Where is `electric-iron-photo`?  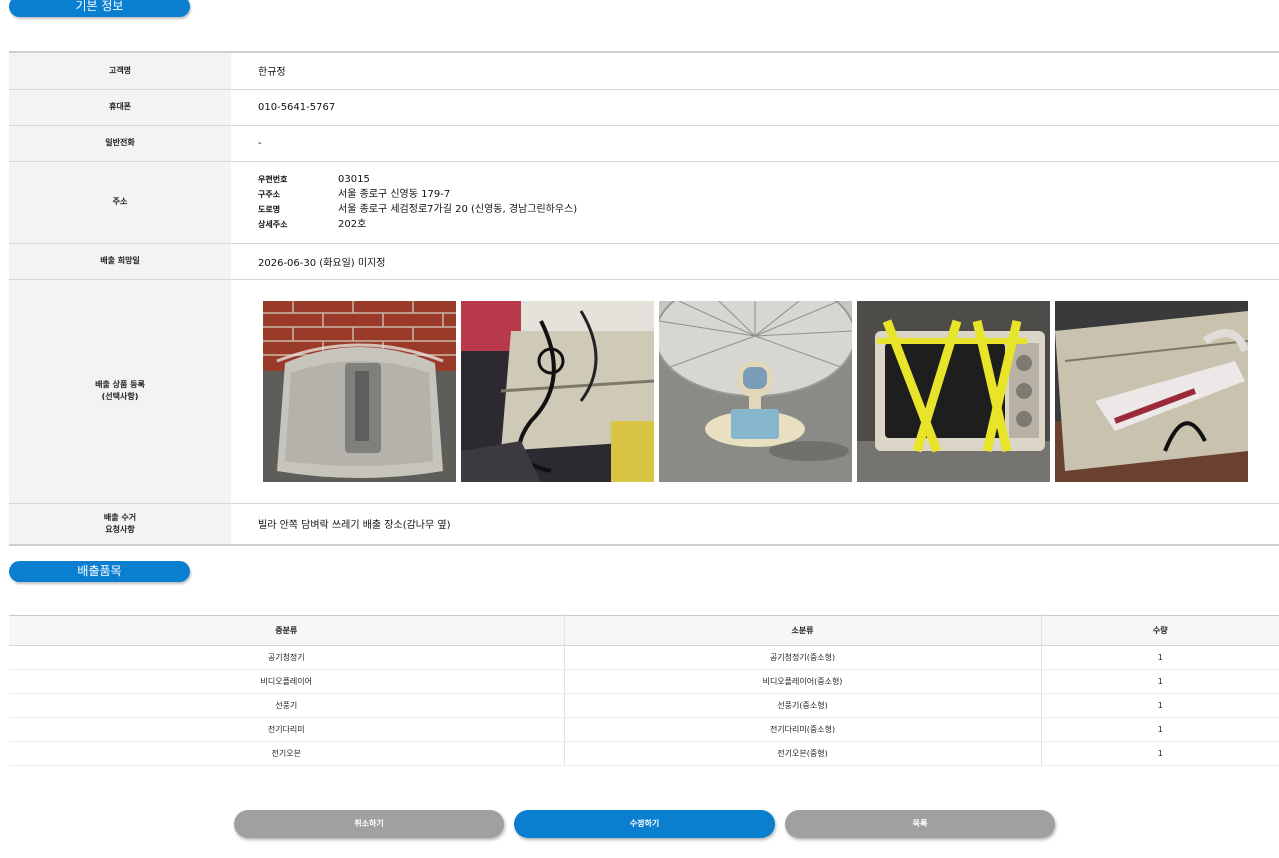
electric-iron-photo is located at coordinates (1151, 391).